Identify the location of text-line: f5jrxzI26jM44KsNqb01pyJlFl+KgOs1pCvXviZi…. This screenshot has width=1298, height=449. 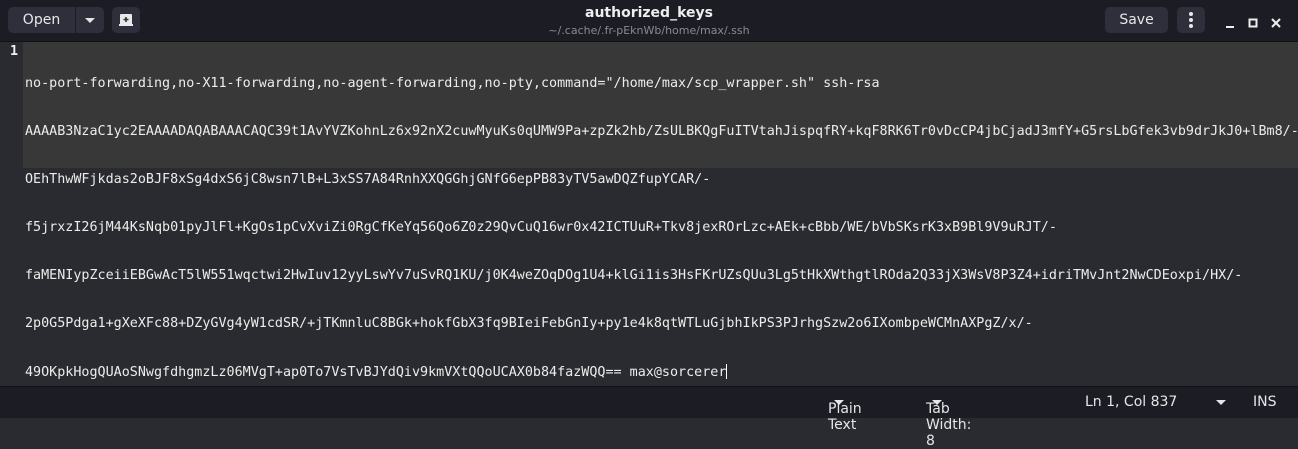
(661, 228).